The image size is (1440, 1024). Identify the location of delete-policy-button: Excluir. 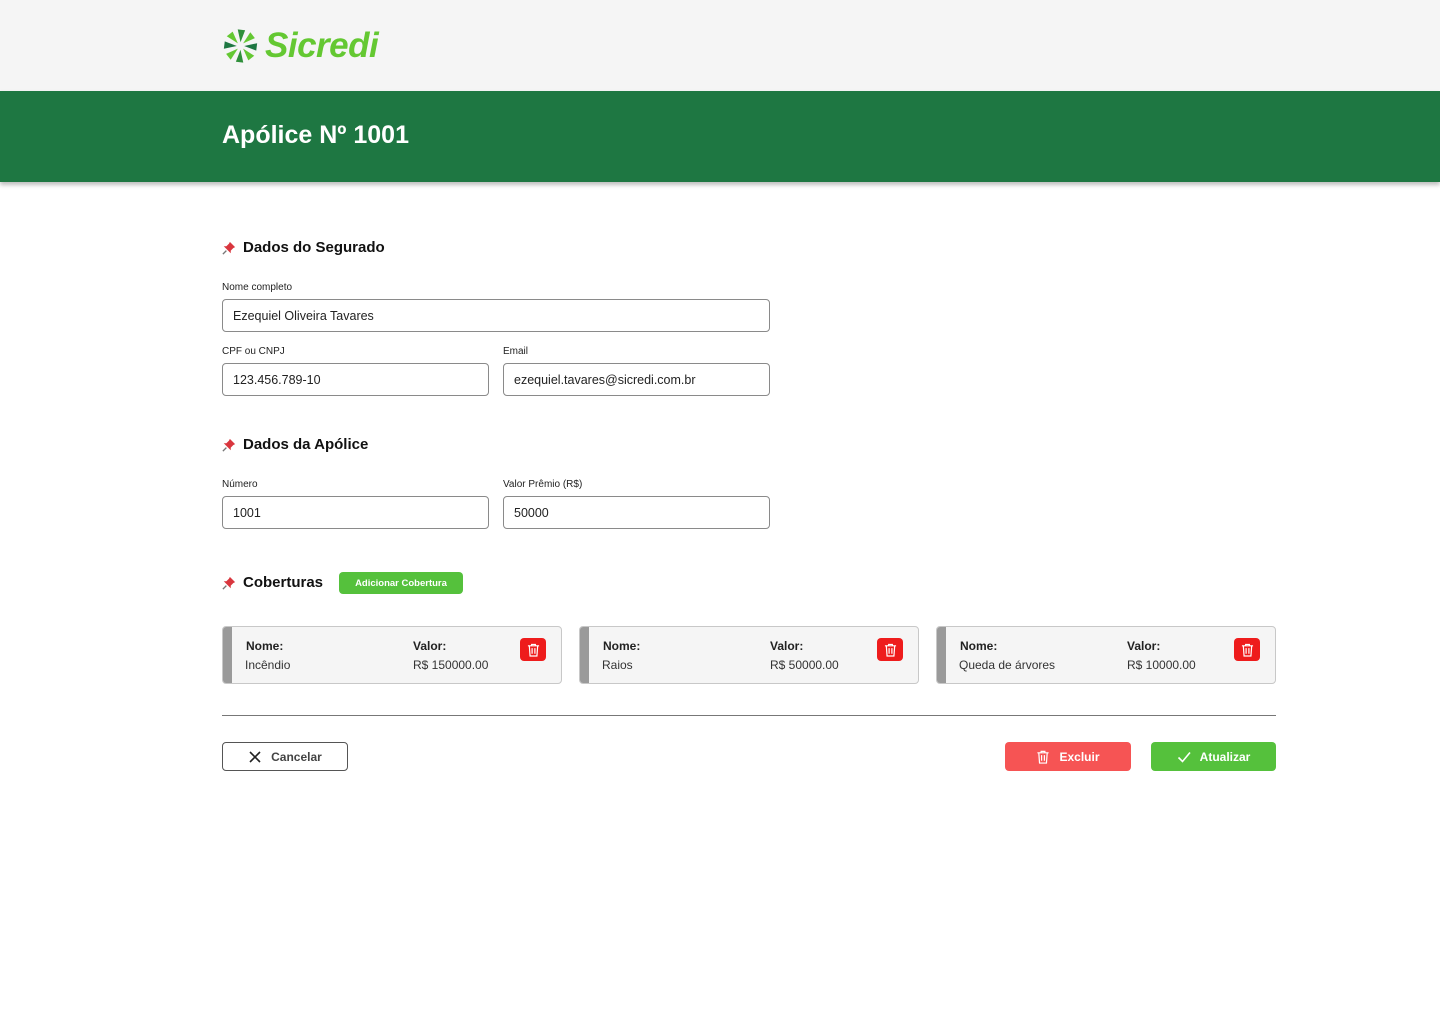
(1068, 756).